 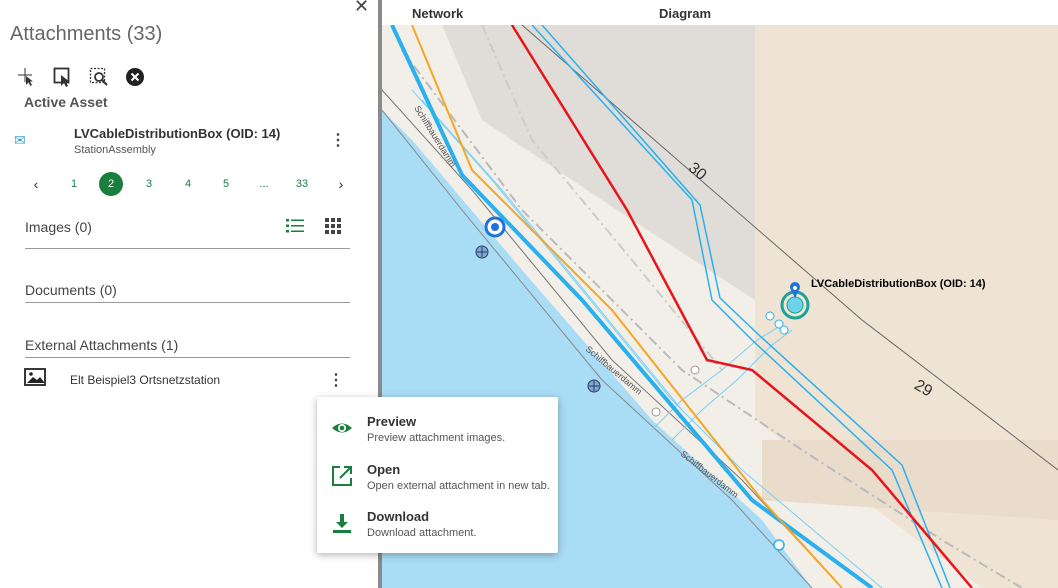 I want to click on close-circle-icon, so click(x=135, y=77).